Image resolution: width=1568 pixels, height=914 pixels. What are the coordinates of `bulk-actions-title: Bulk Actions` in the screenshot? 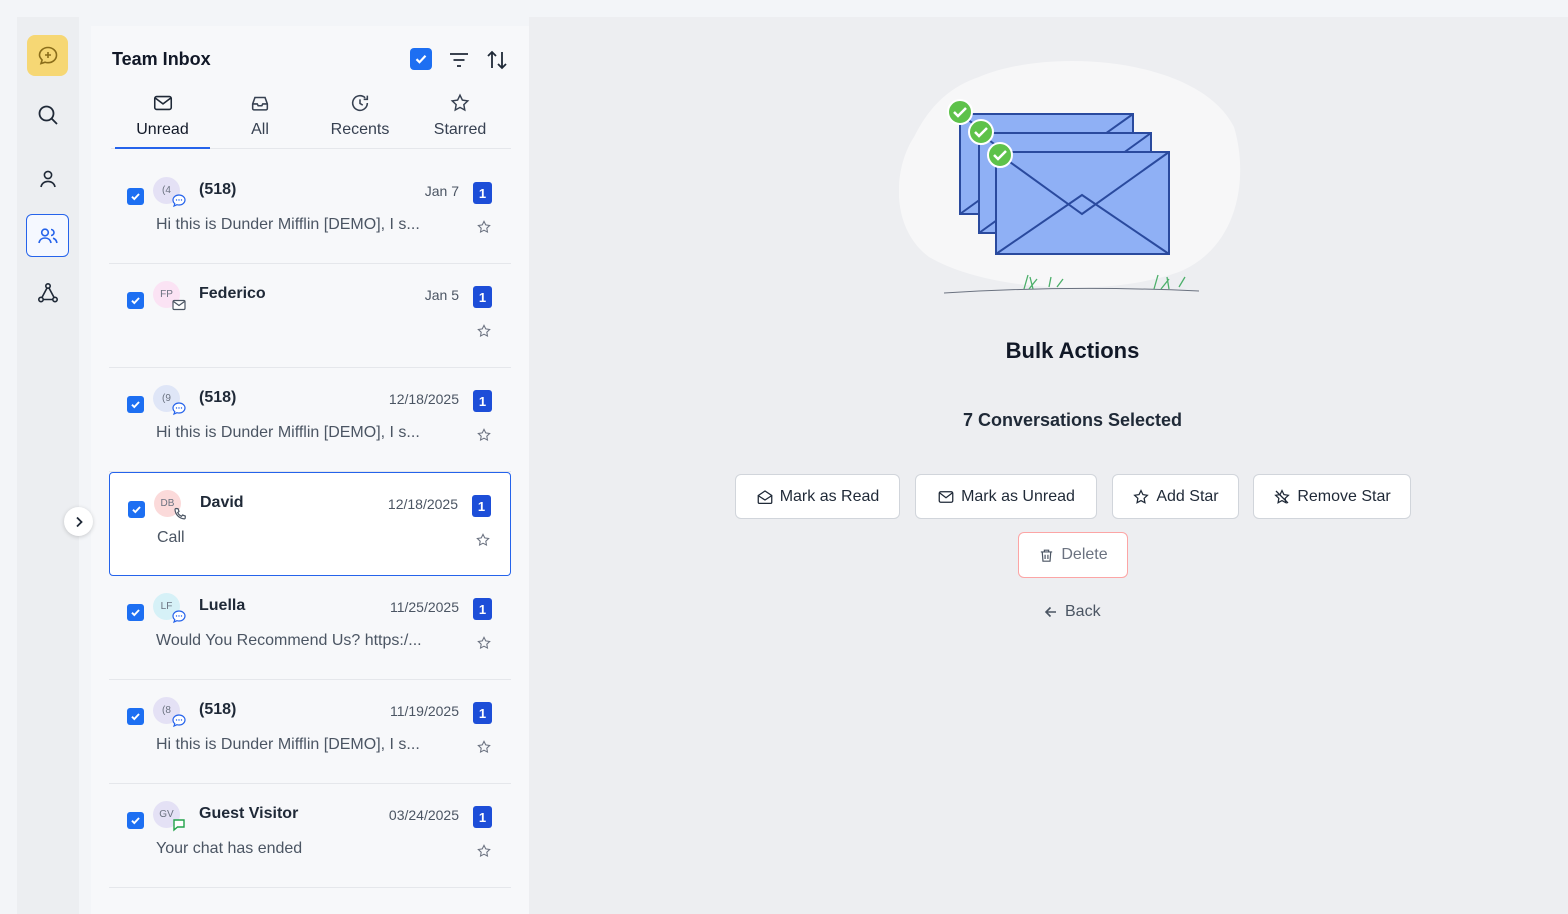 It's located at (1072, 350).